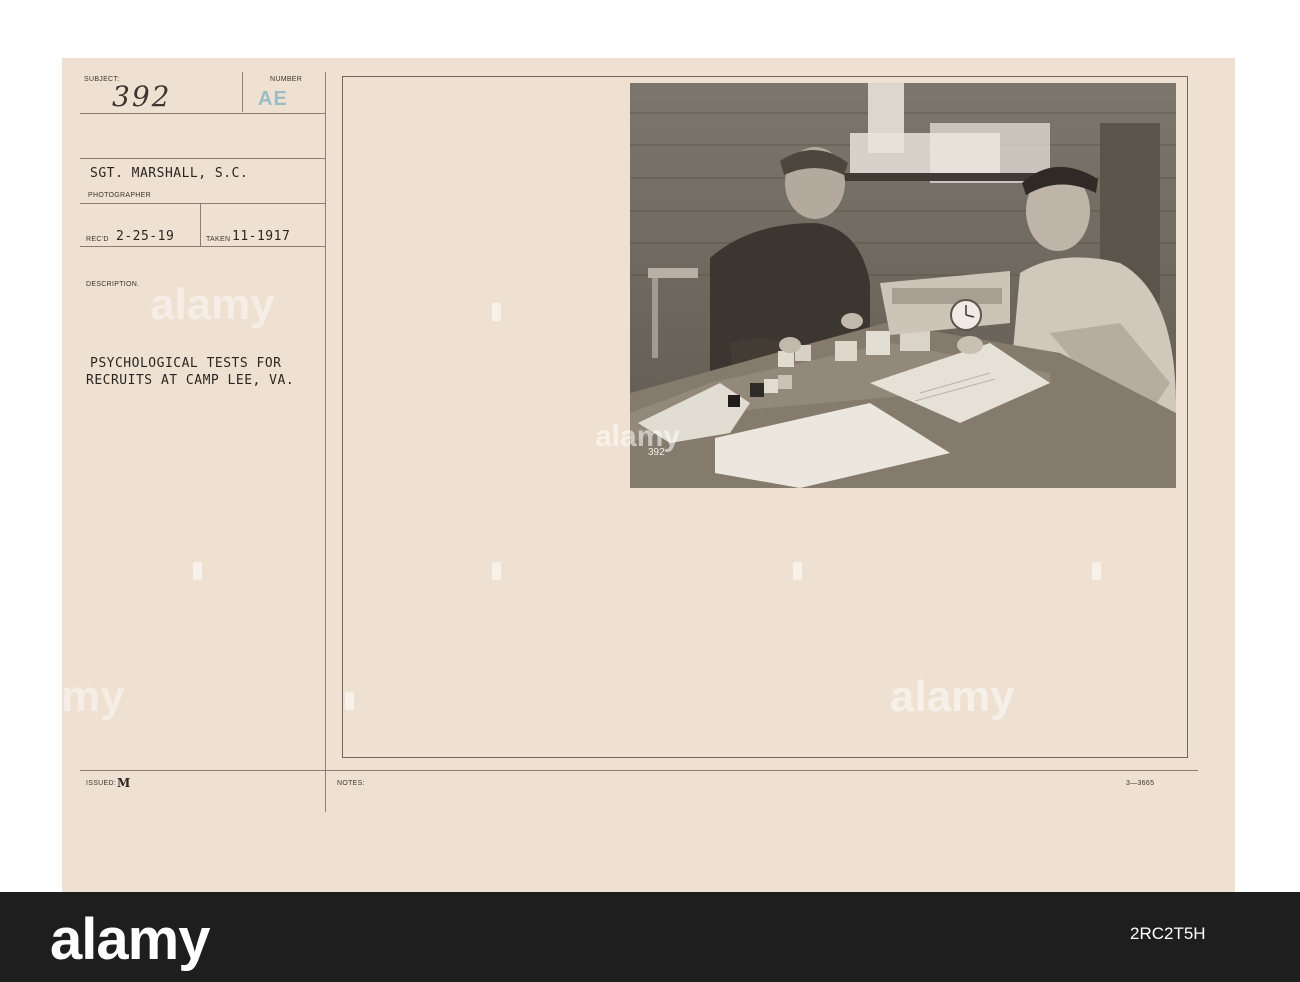  What do you see at coordinates (119, 195) in the screenshot?
I see `photographer-label: PHOTOGRAPHER` at bounding box center [119, 195].